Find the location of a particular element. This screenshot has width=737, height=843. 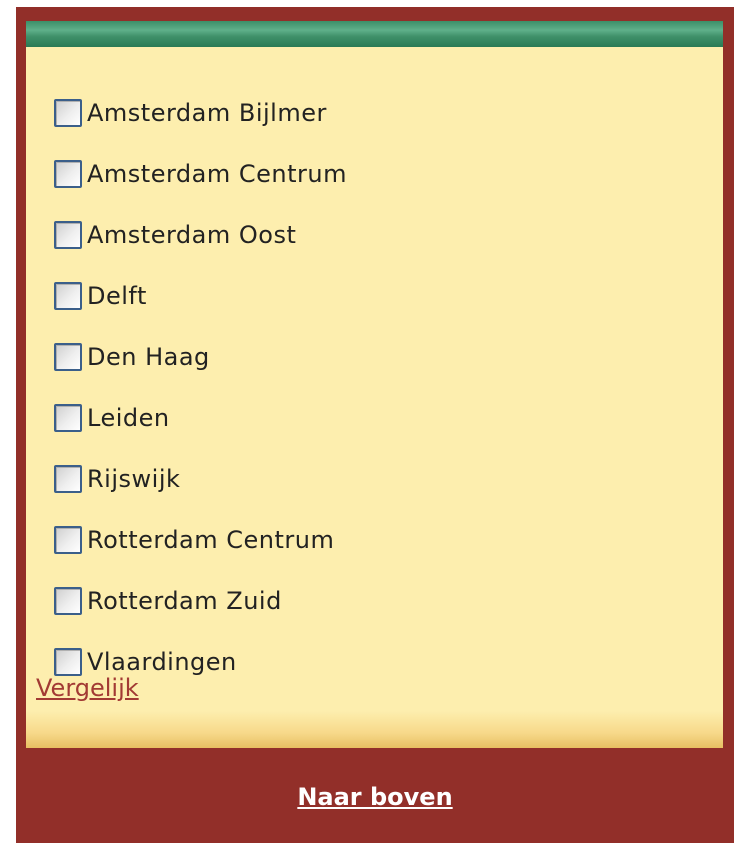

list-item: Amsterdam Bijlmer is located at coordinates (190, 113).